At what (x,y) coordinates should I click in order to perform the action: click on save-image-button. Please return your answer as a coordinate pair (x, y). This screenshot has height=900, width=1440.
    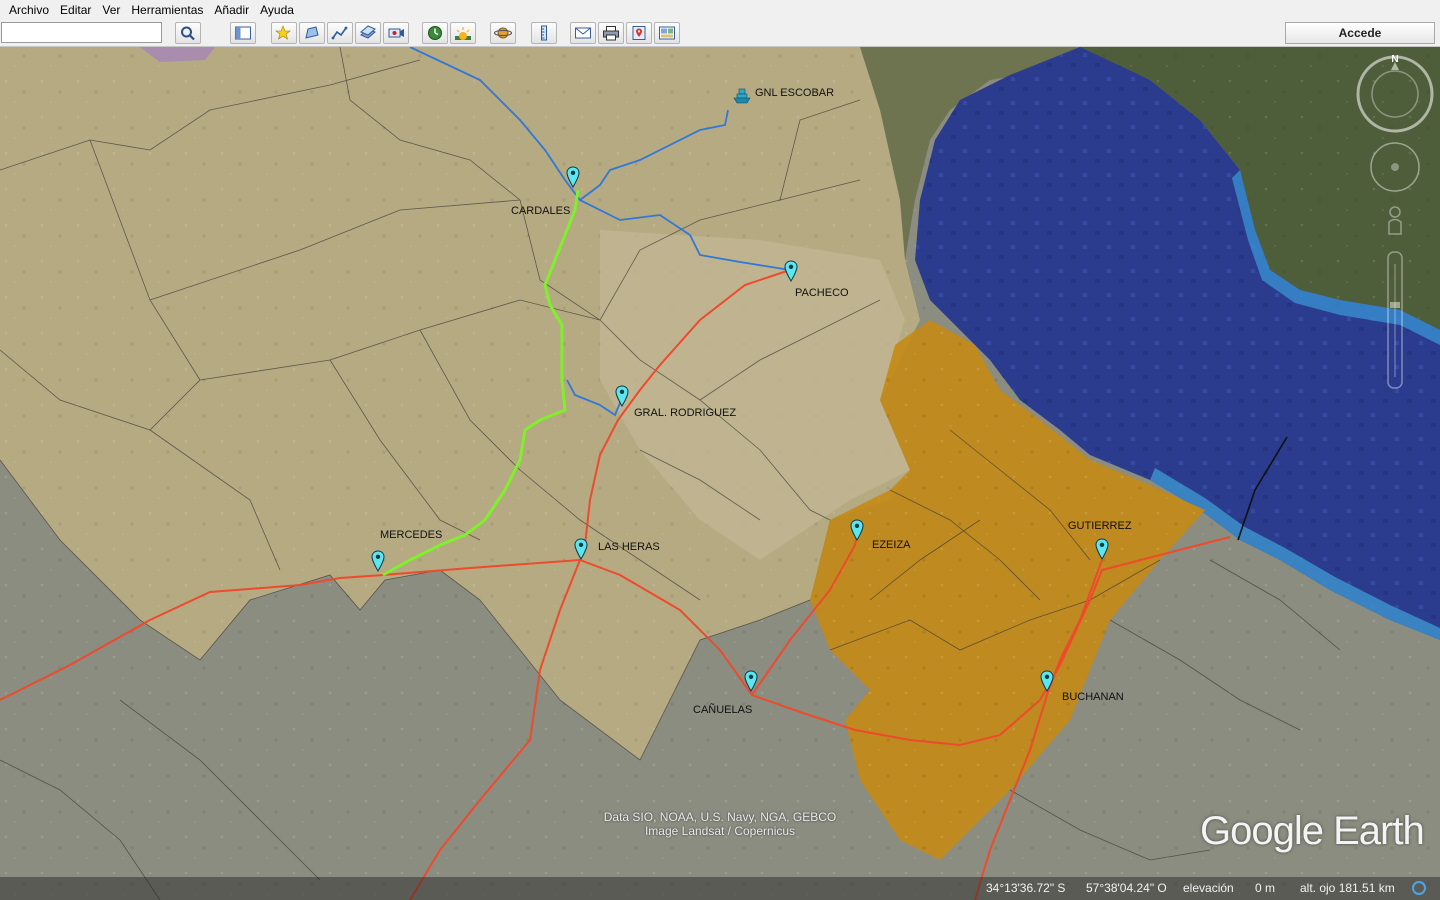
    Looking at the image, I should click on (667, 33).